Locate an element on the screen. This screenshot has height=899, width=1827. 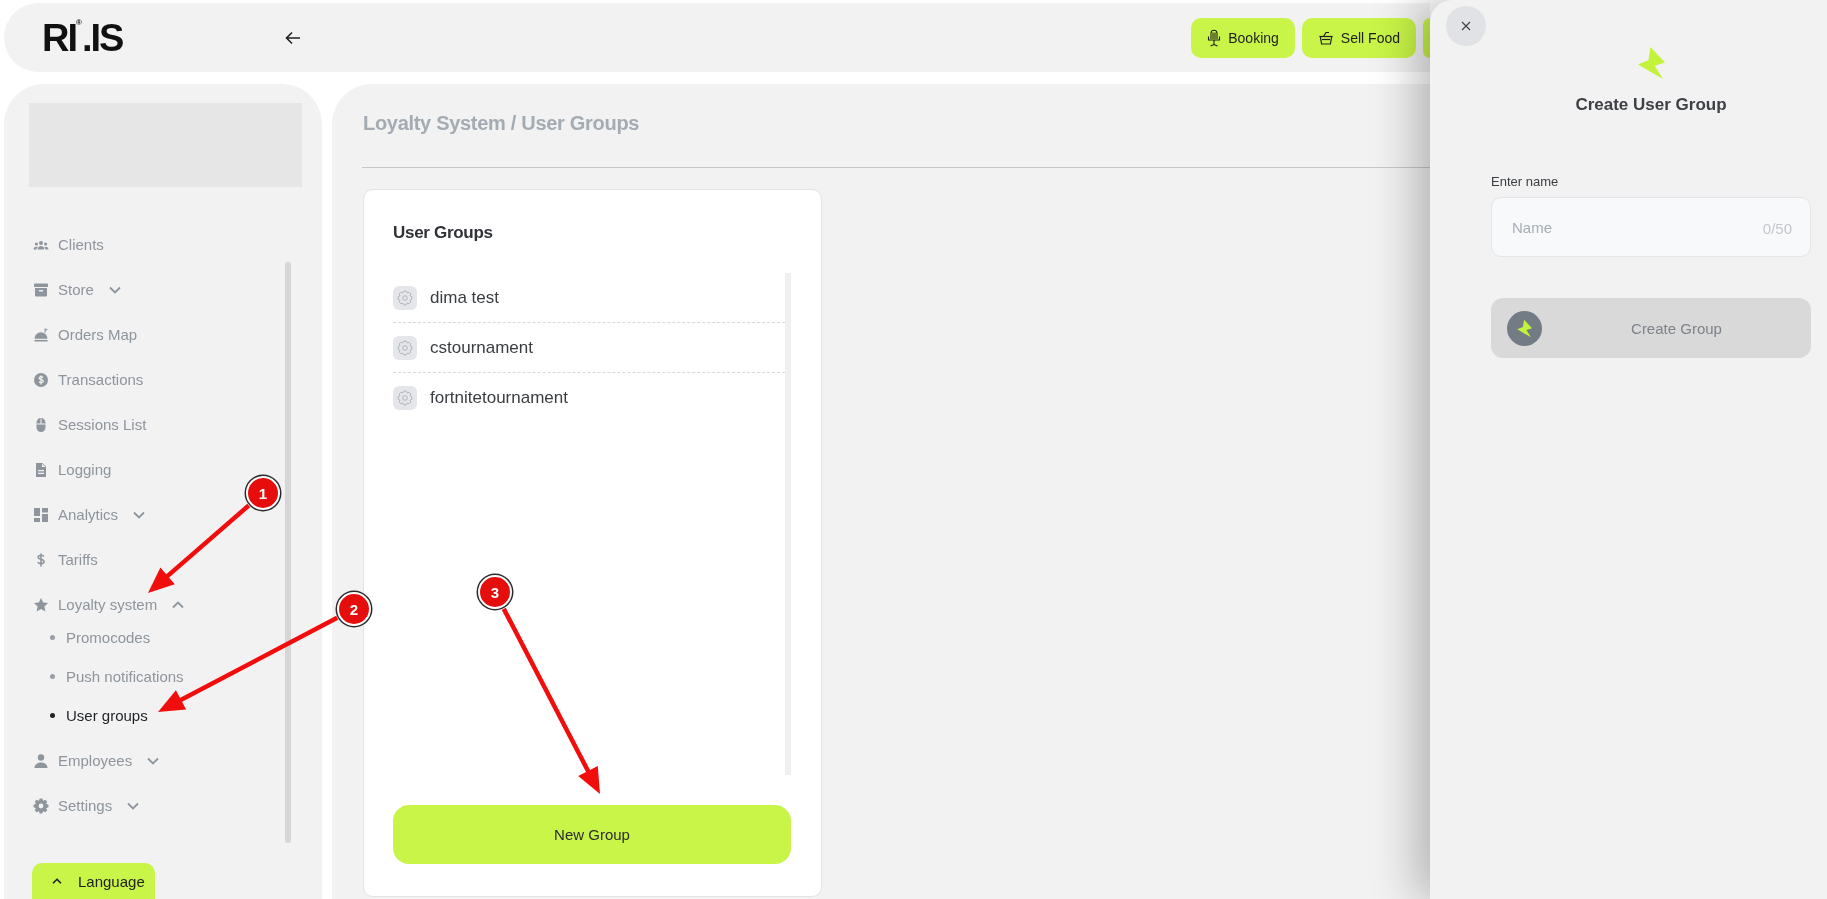
dashboard-icon is located at coordinates (41, 514).